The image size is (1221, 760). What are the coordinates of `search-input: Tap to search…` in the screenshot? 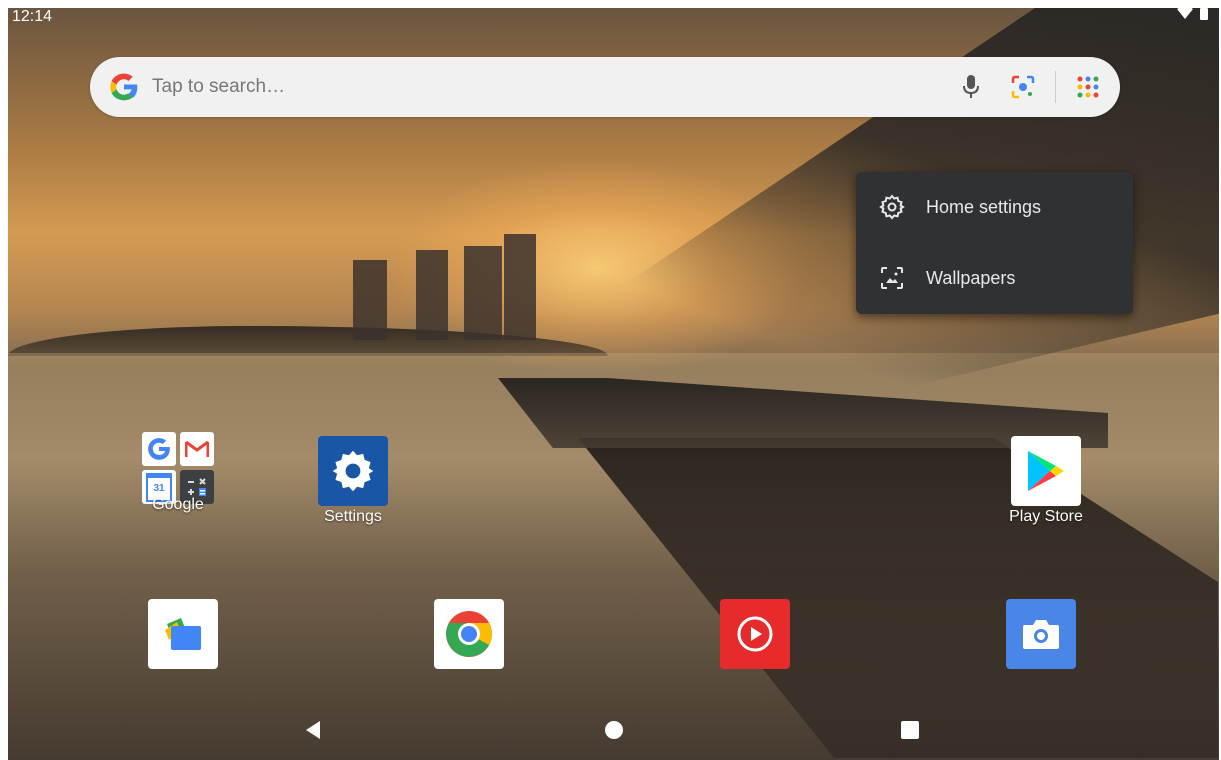 It's located at (551, 87).